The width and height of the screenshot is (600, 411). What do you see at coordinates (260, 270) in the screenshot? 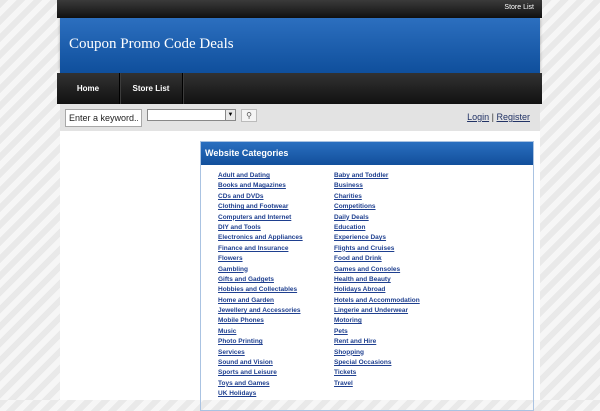
I see `category-link: Gambling` at bounding box center [260, 270].